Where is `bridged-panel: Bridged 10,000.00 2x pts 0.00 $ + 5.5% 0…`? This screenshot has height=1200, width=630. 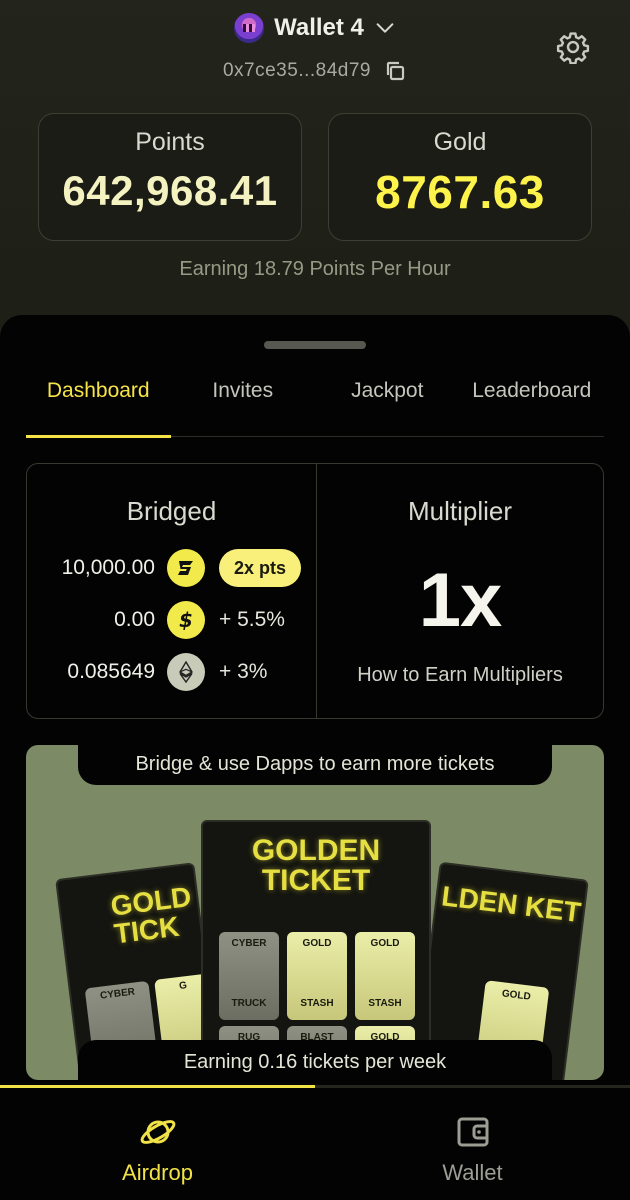
bridged-panel: Bridged 10,000.00 2x pts 0.00 $ + 5.5% 0… is located at coordinates (172, 591).